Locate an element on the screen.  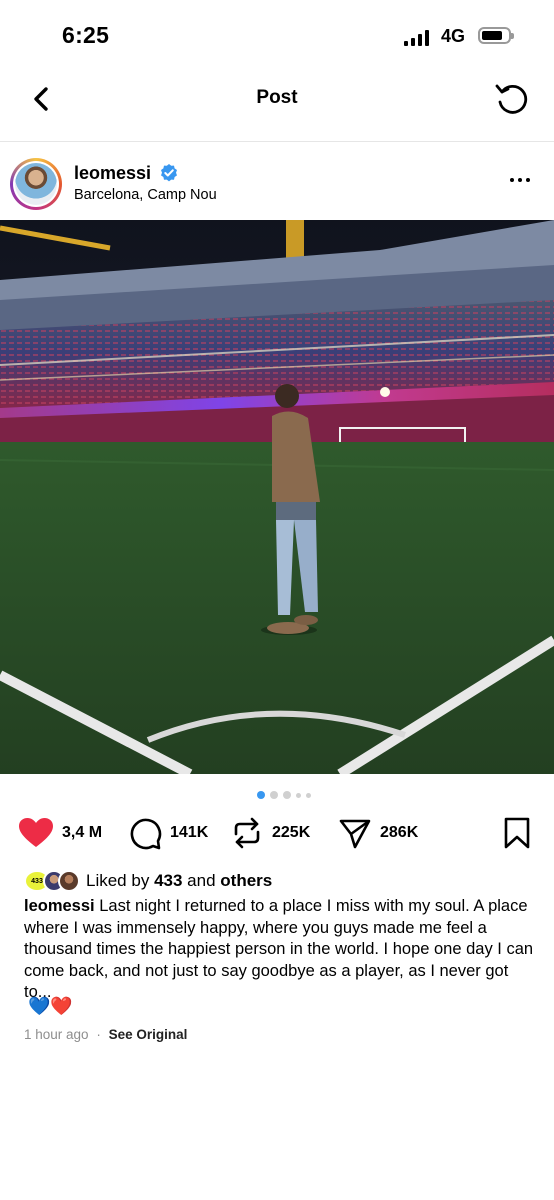
caption-username: leomessi is located at coordinates (59, 906).